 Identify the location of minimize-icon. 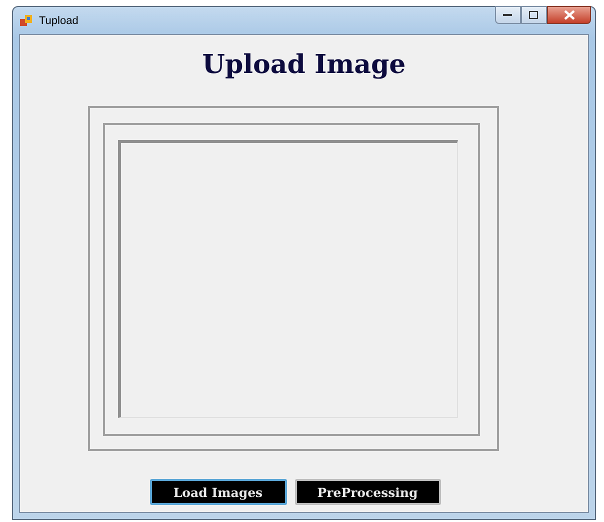
(508, 15).